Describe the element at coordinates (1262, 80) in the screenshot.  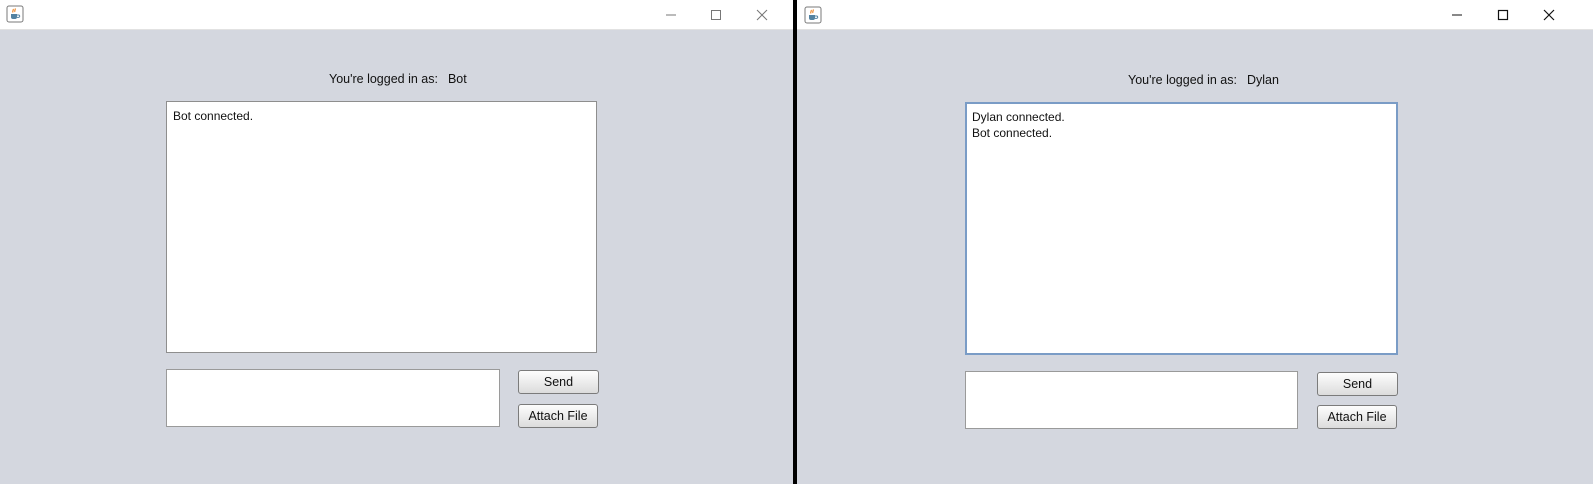
I see `username-label: Dylan` at that location.